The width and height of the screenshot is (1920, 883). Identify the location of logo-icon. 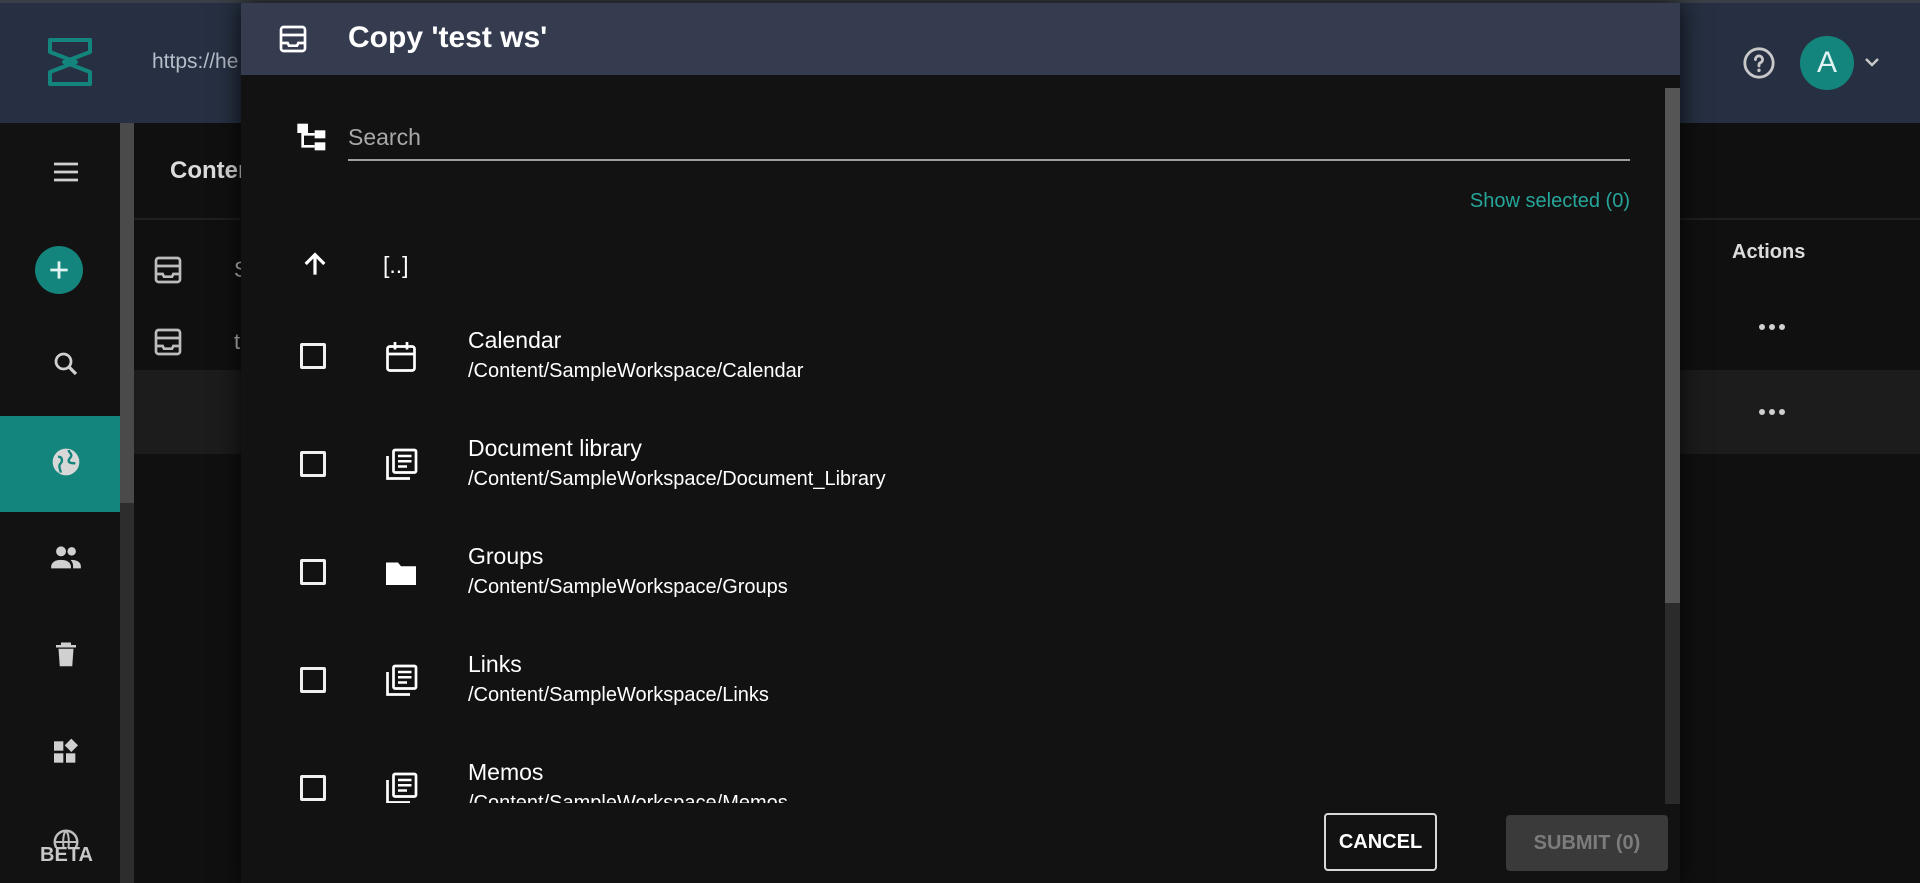
(70, 62).